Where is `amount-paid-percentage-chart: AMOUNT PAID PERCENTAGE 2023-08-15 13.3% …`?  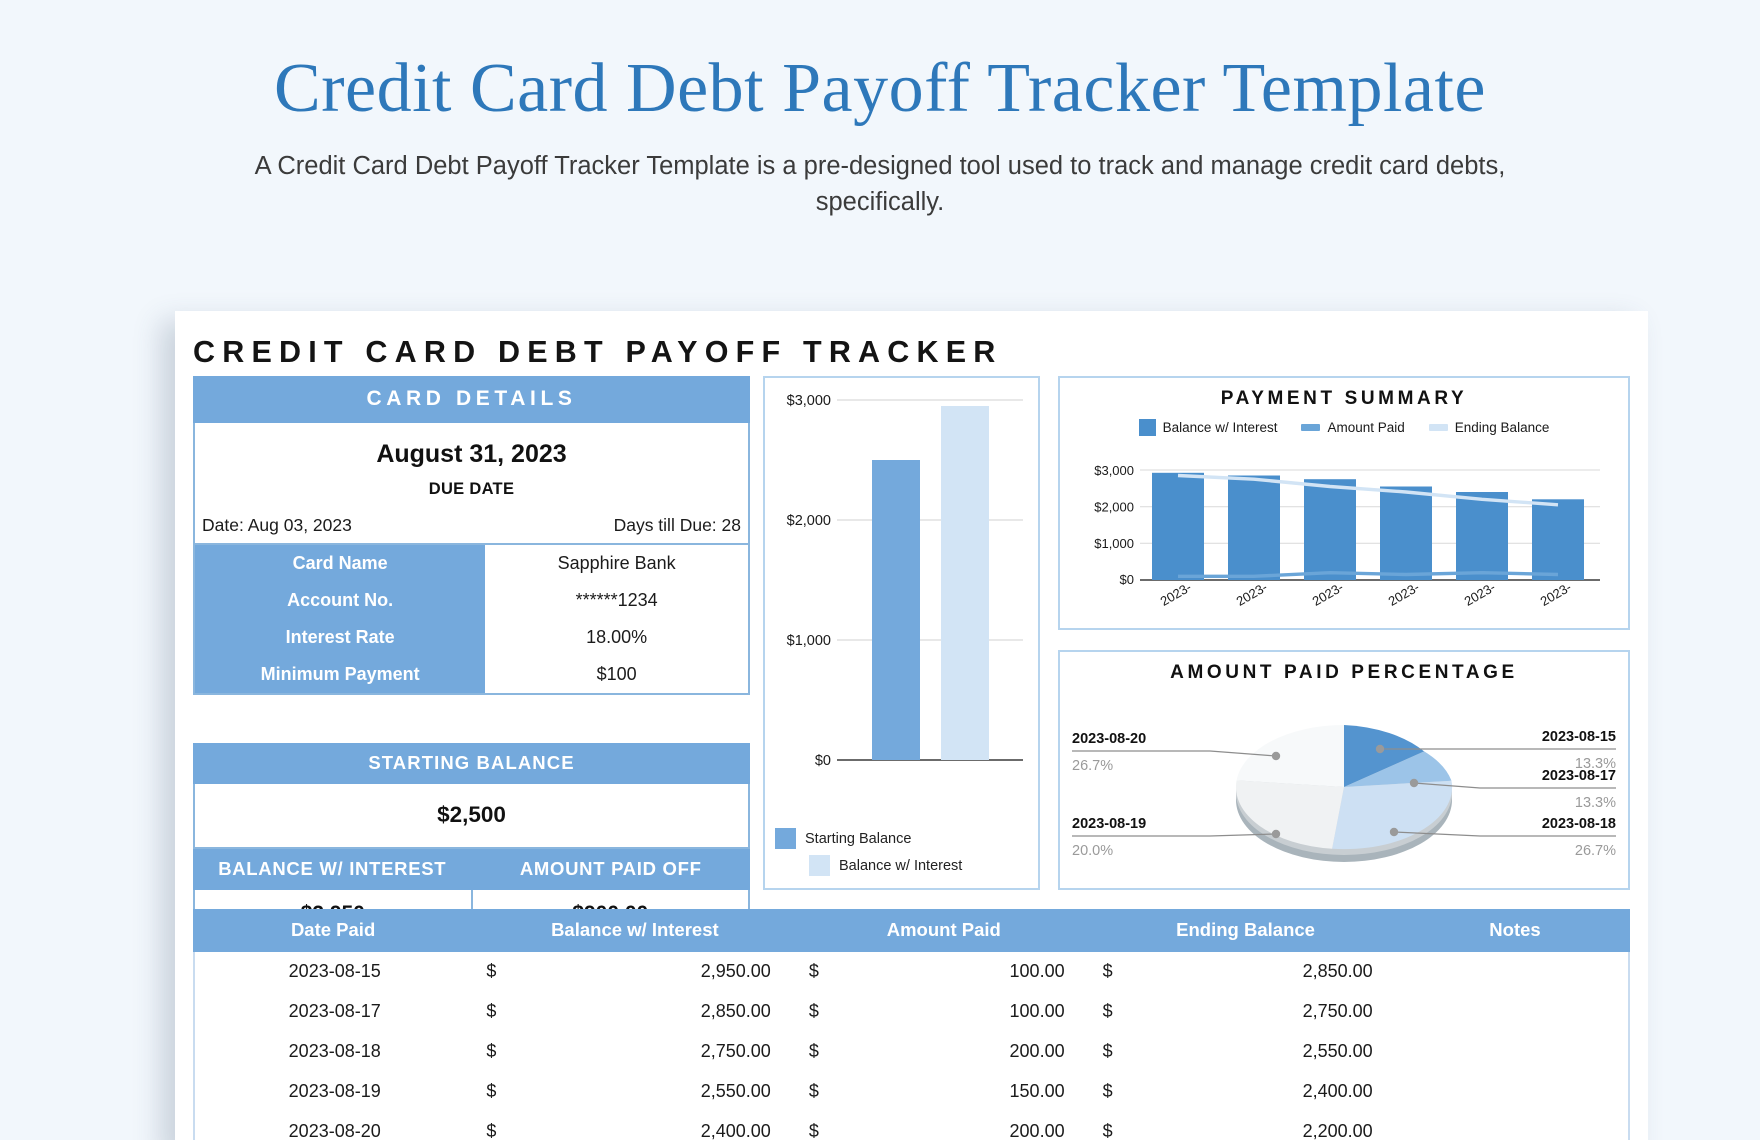
amount-paid-percentage-chart: AMOUNT PAID PERCENTAGE 2023-08-15 13.3% … is located at coordinates (1344, 770).